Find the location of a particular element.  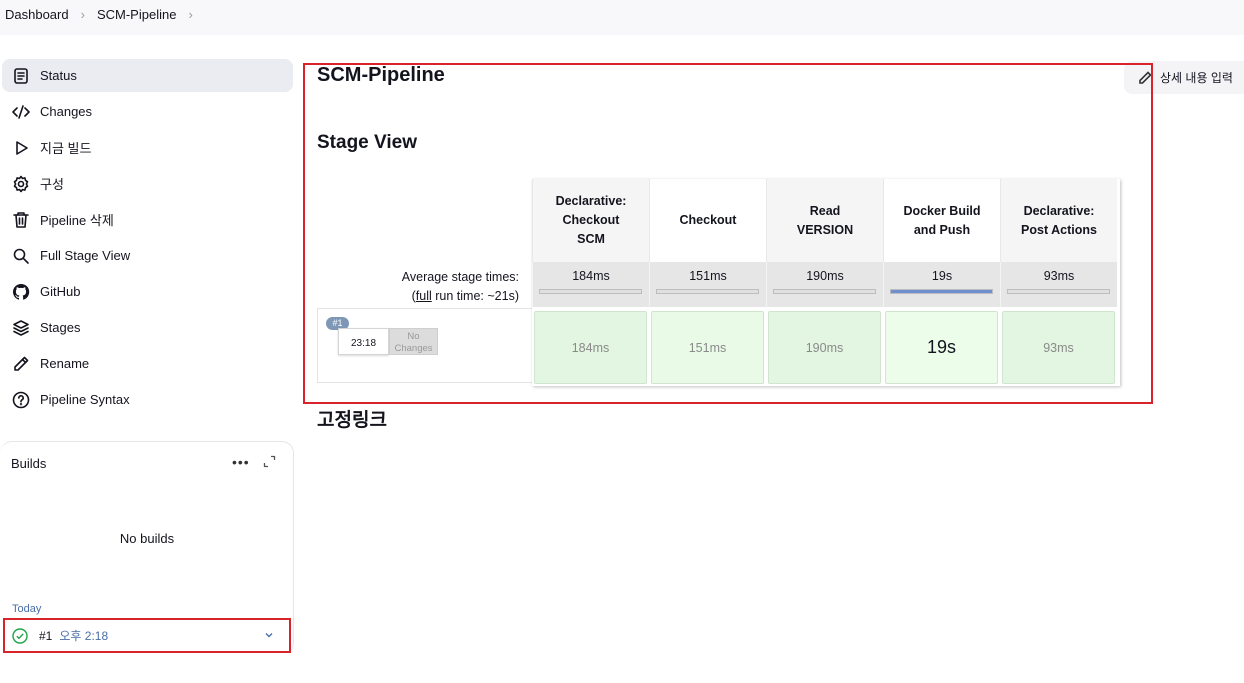

sidebar-item-full-stage-view: Full Stage View is located at coordinates (147, 255).